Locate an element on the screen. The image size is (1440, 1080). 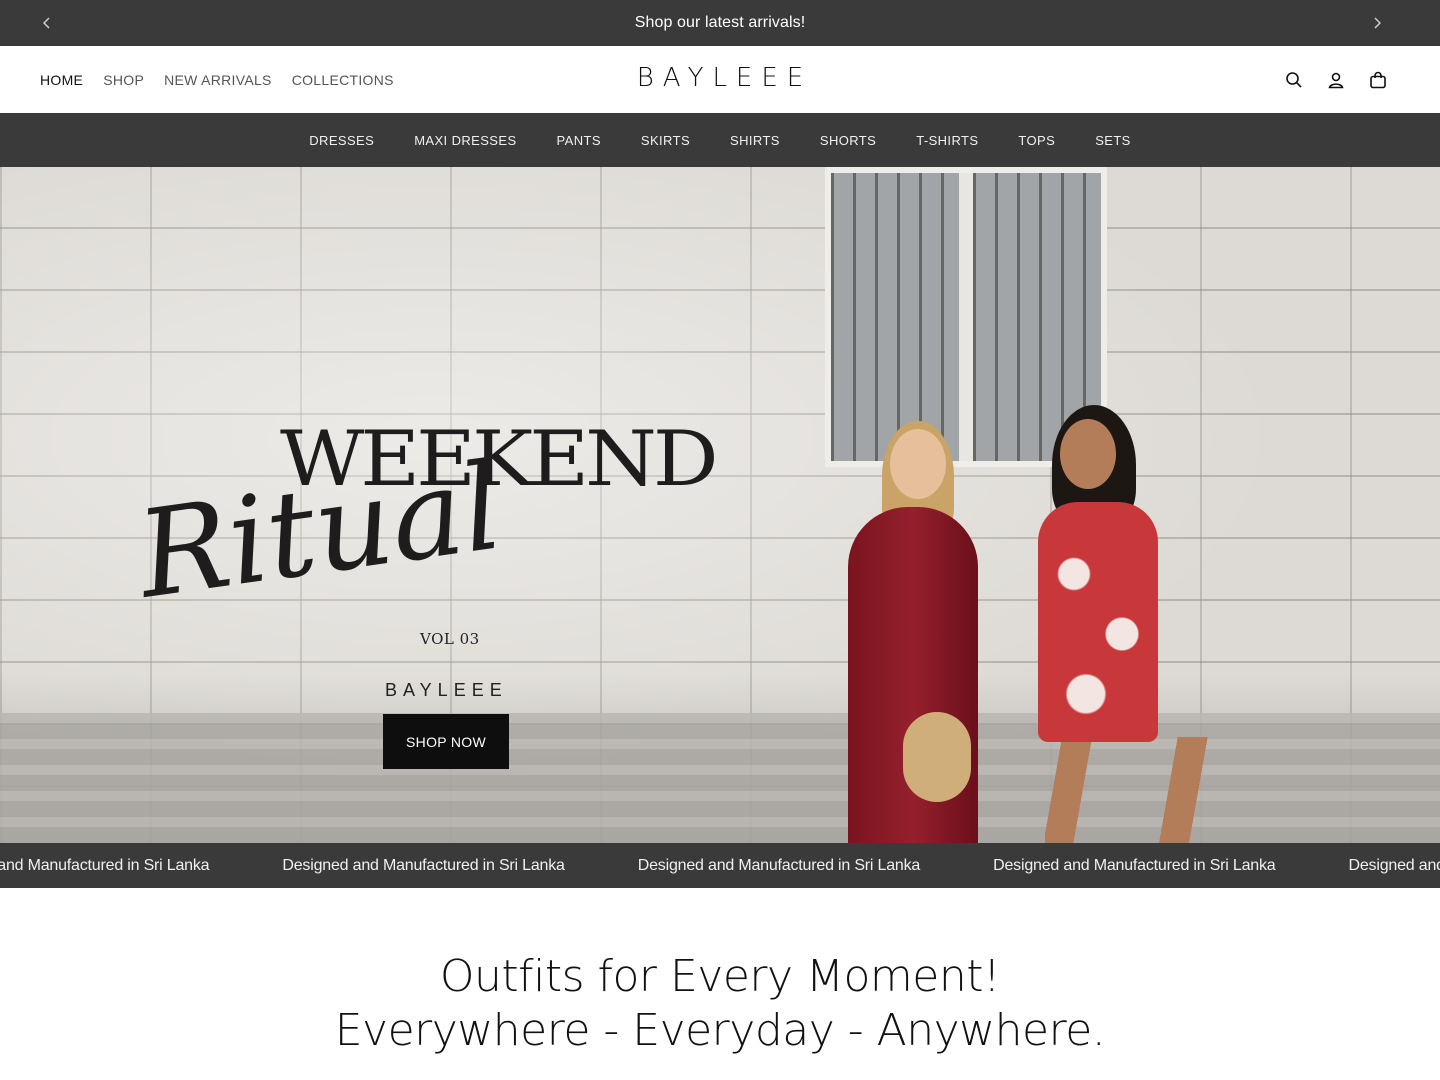
hero-brand: BAYLEEE is located at coordinates (446, 690).